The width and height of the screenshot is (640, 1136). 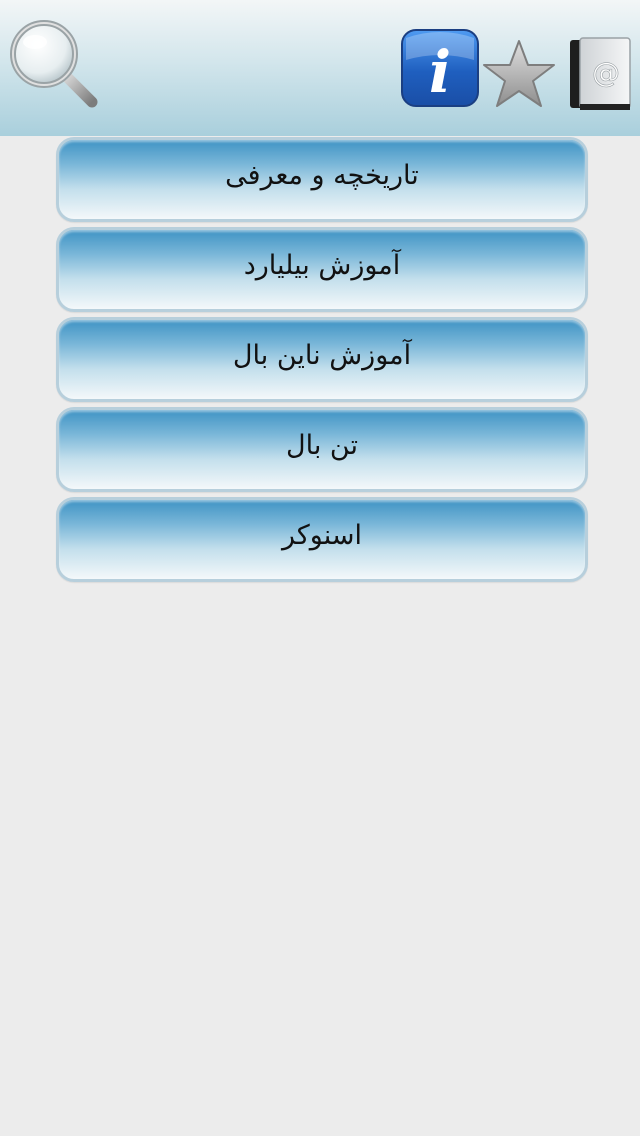 I want to click on info-glyph: i, so click(x=440, y=72).